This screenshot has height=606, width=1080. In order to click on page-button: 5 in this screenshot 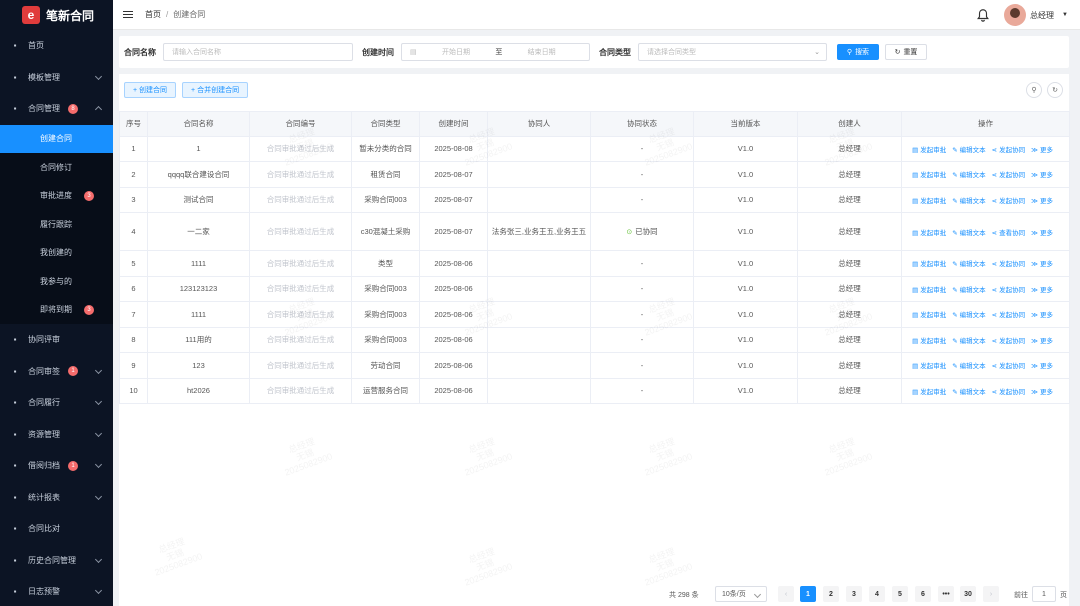, I will do `click(900, 594)`.